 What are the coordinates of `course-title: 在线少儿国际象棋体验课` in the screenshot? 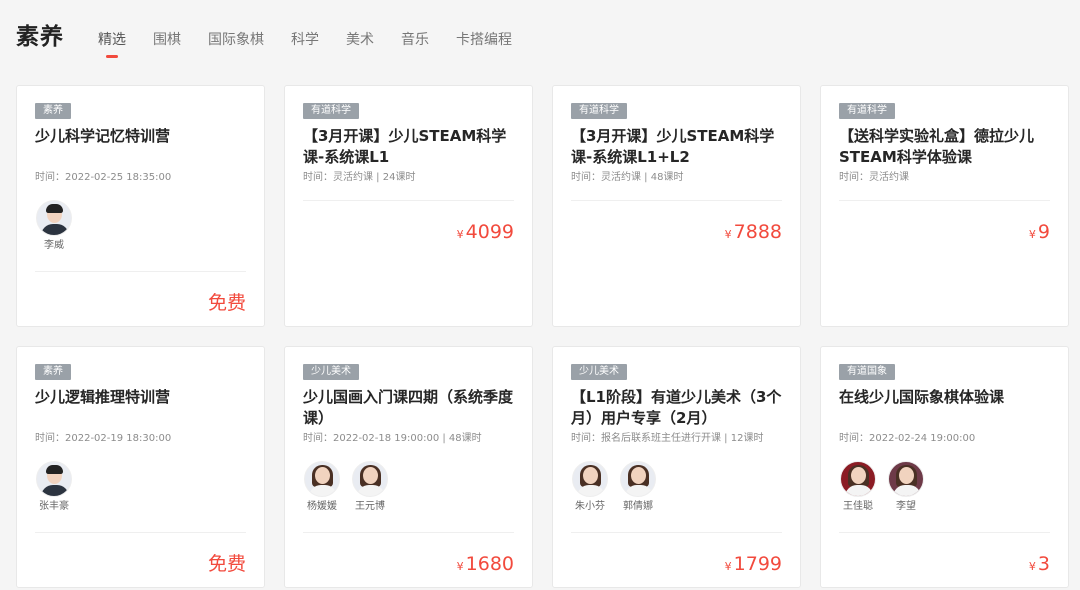 It's located at (949, 397).